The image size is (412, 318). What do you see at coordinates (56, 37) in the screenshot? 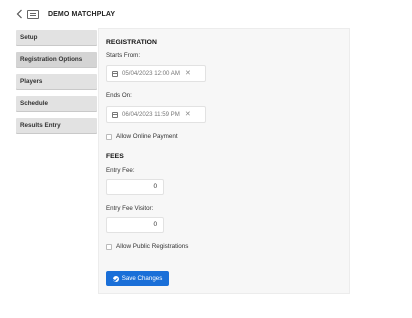
I see `sidebar-item-setup: Setup` at bounding box center [56, 37].